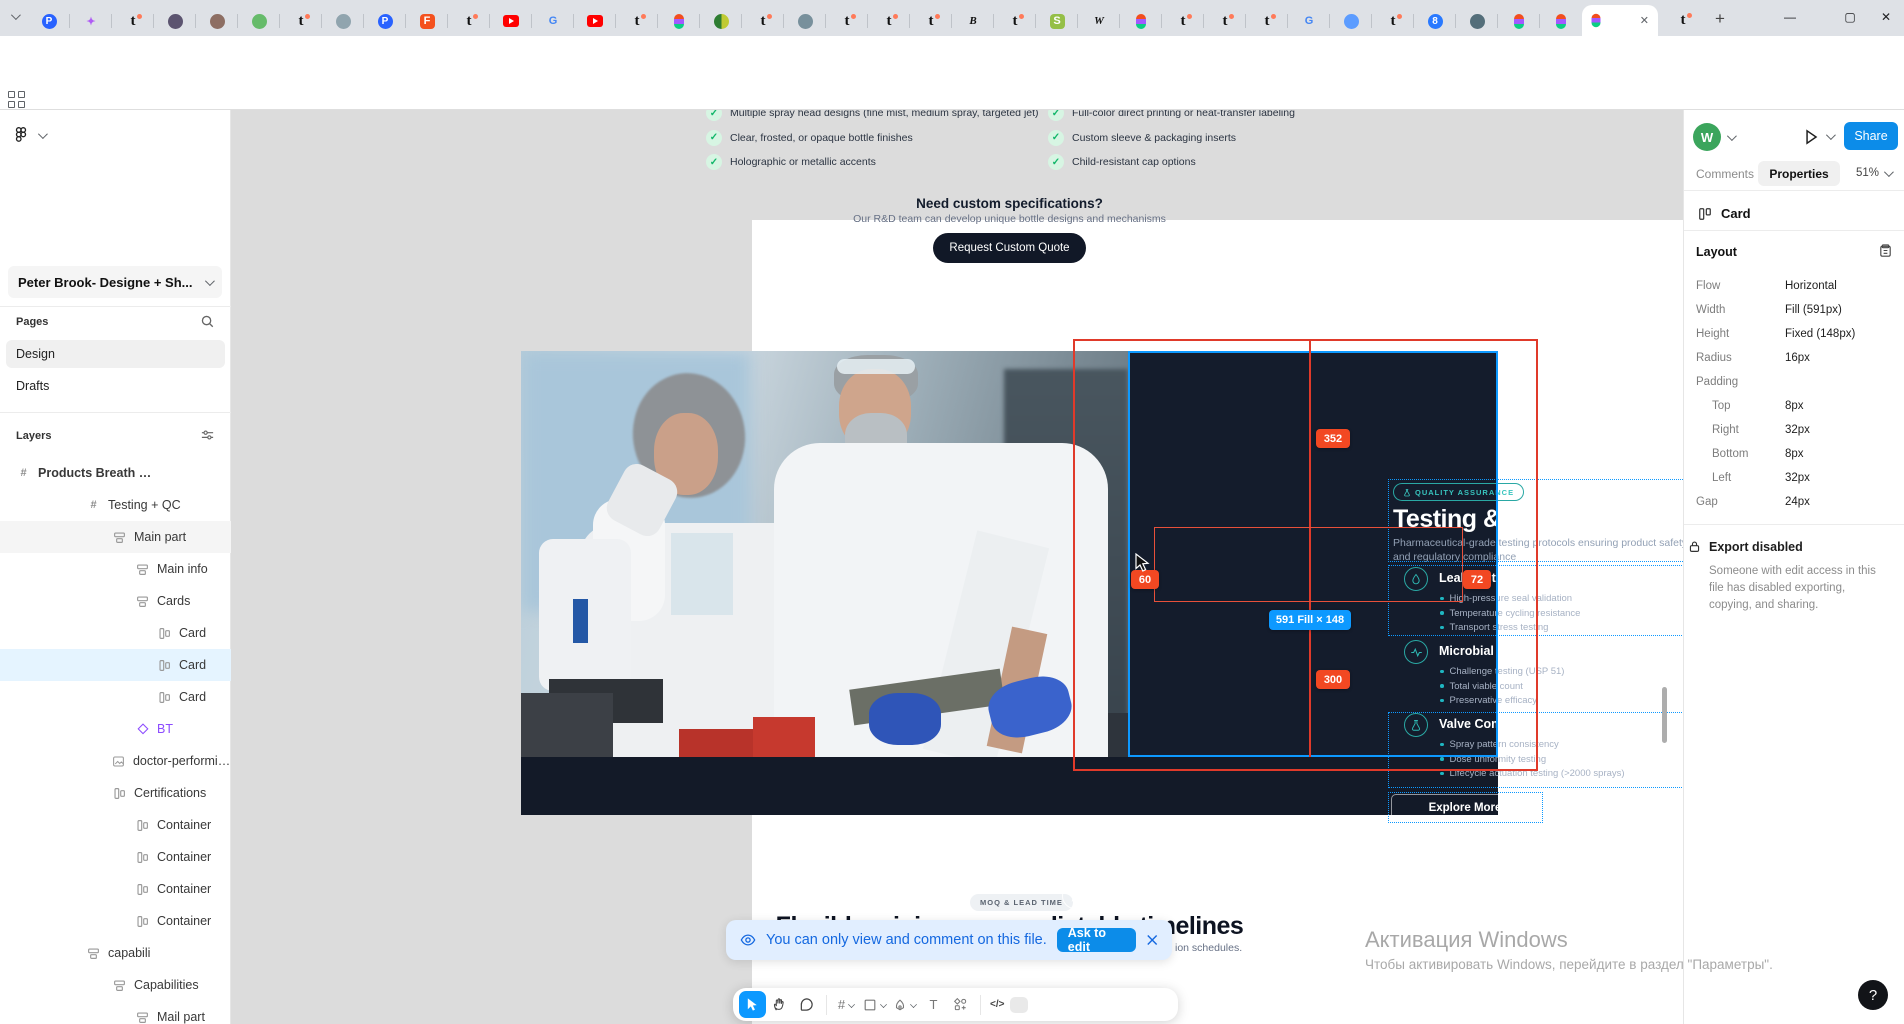 This screenshot has height=1024, width=1904. I want to click on actions-tool, so click(960, 1004).